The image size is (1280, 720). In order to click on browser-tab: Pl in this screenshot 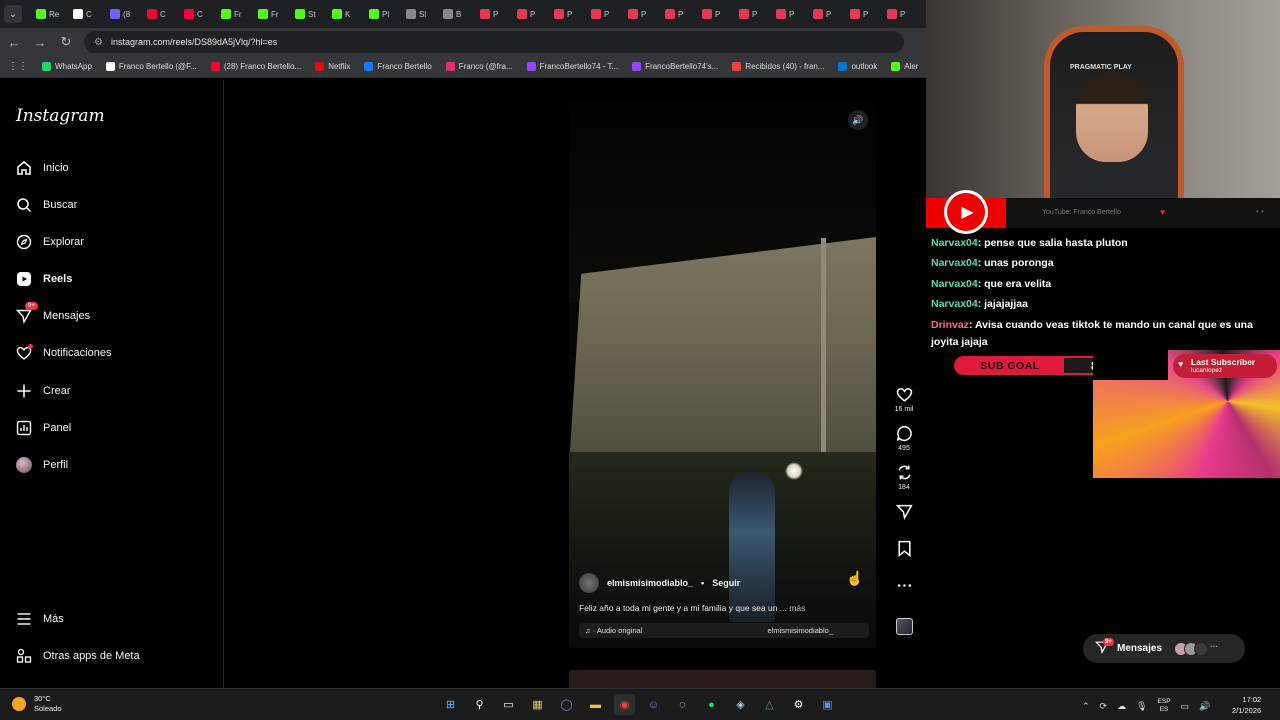, I will do `click(383, 14)`.